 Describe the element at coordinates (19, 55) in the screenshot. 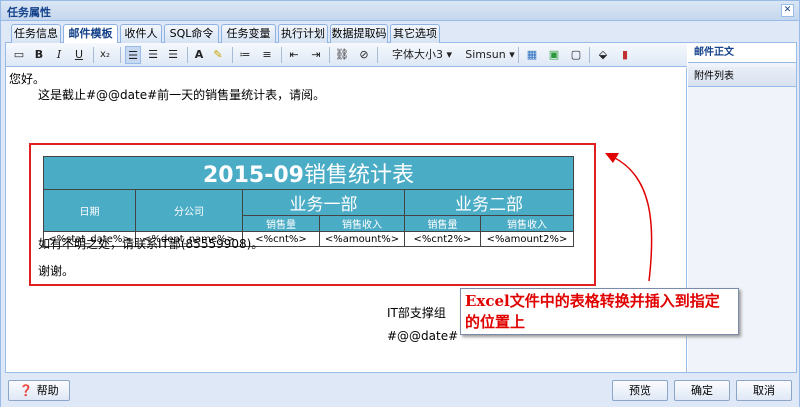

I see `source-icon: ▭` at that location.